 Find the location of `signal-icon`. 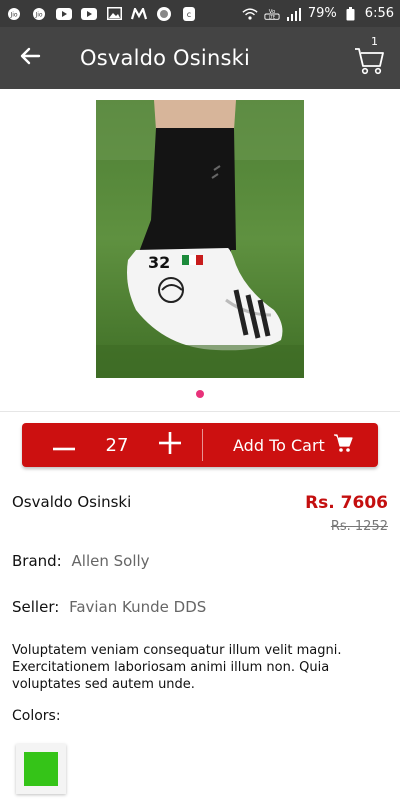

signal-icon is located at coordinates (294, 14).